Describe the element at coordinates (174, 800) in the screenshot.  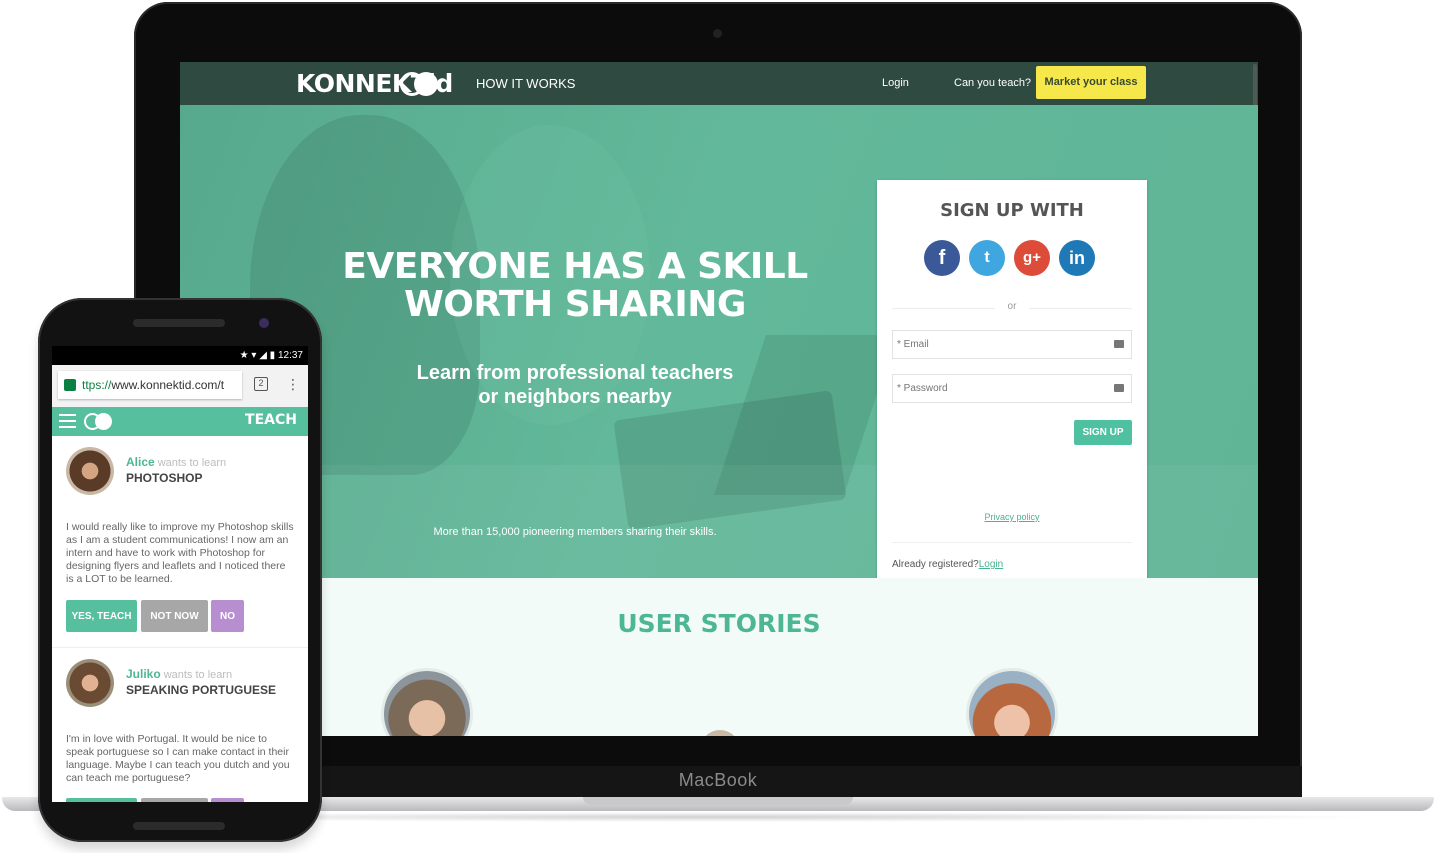
I see `not-now-button` at that location.